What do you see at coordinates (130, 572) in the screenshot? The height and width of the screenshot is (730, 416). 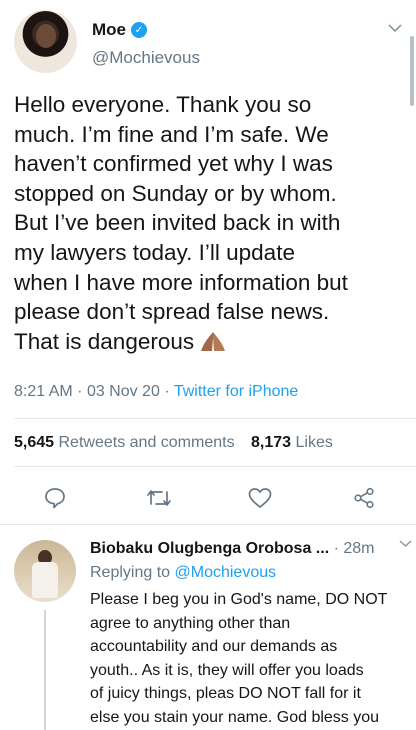 I see `replying-to-label: Replying to` at bounding box center [130, 572].